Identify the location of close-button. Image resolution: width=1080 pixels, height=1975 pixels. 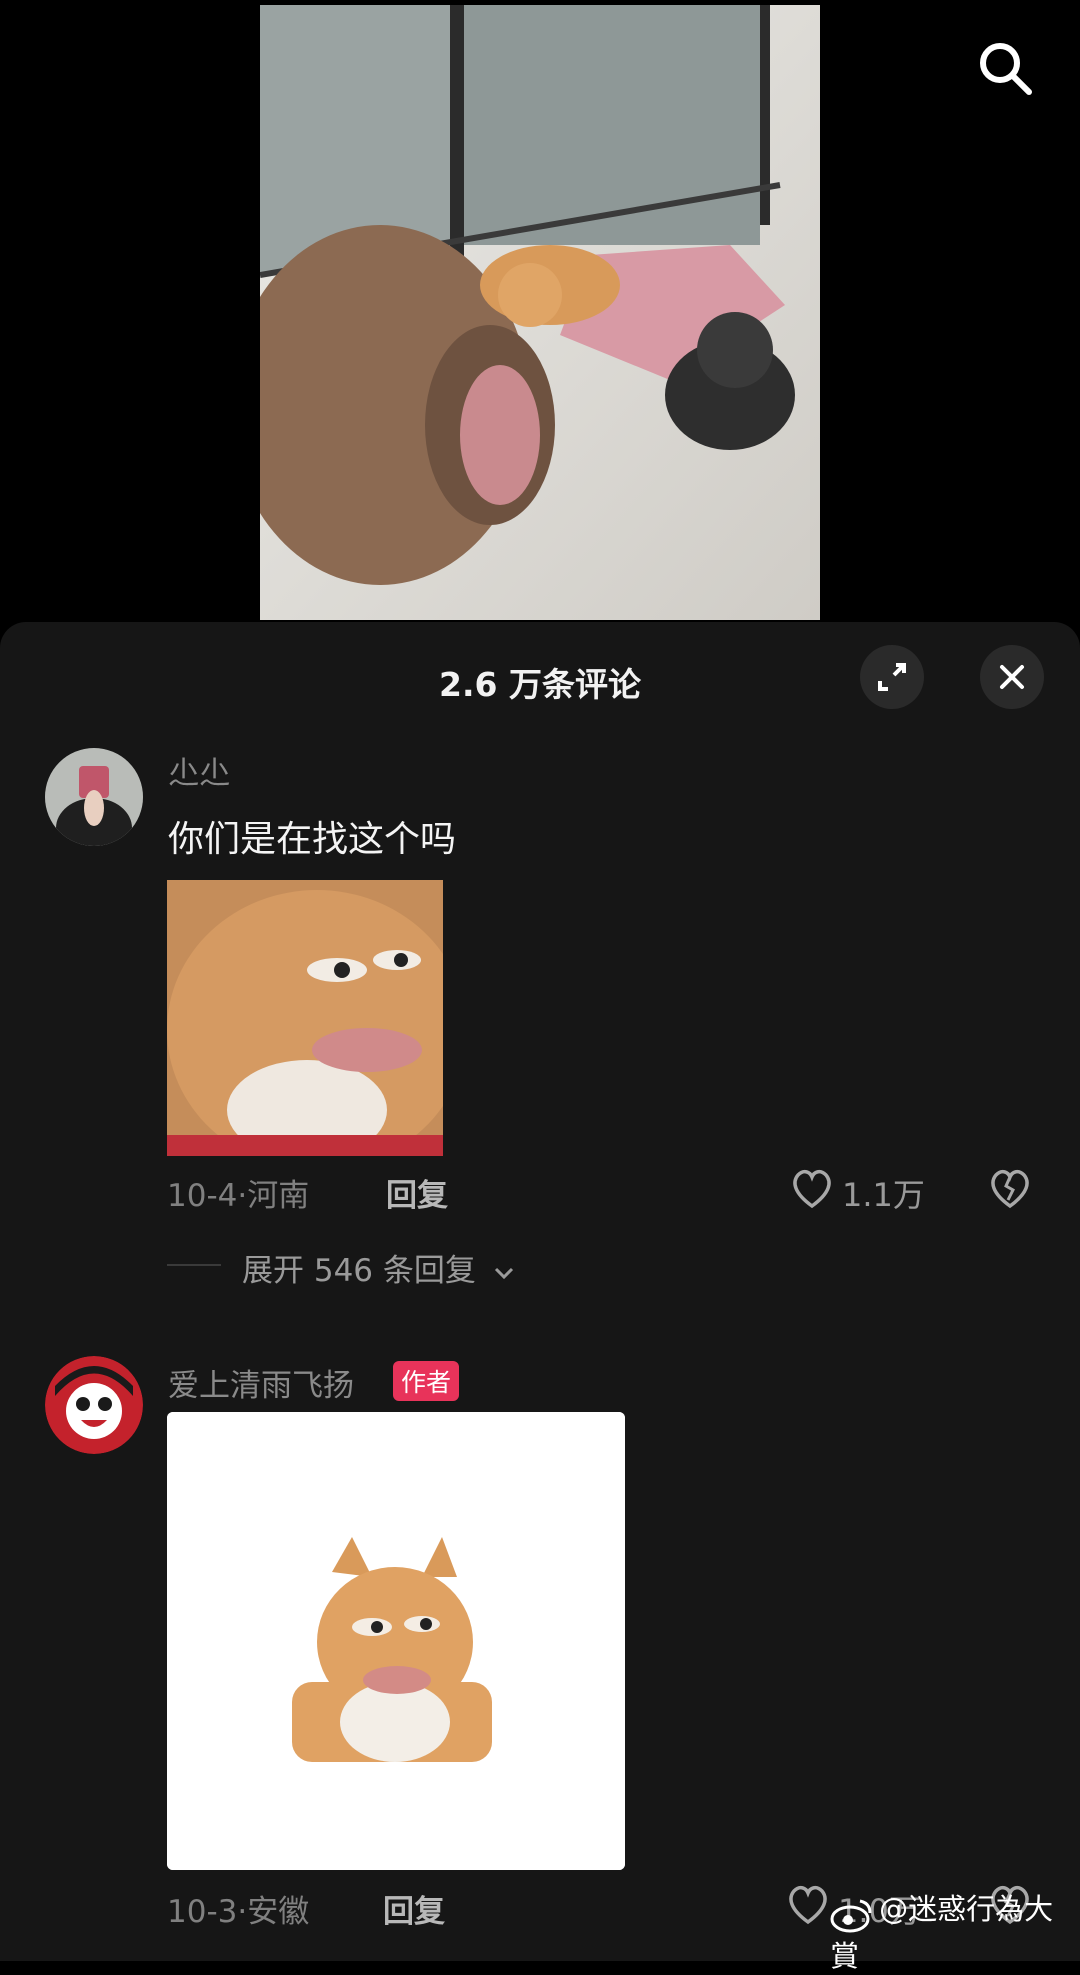
(1012, 677).